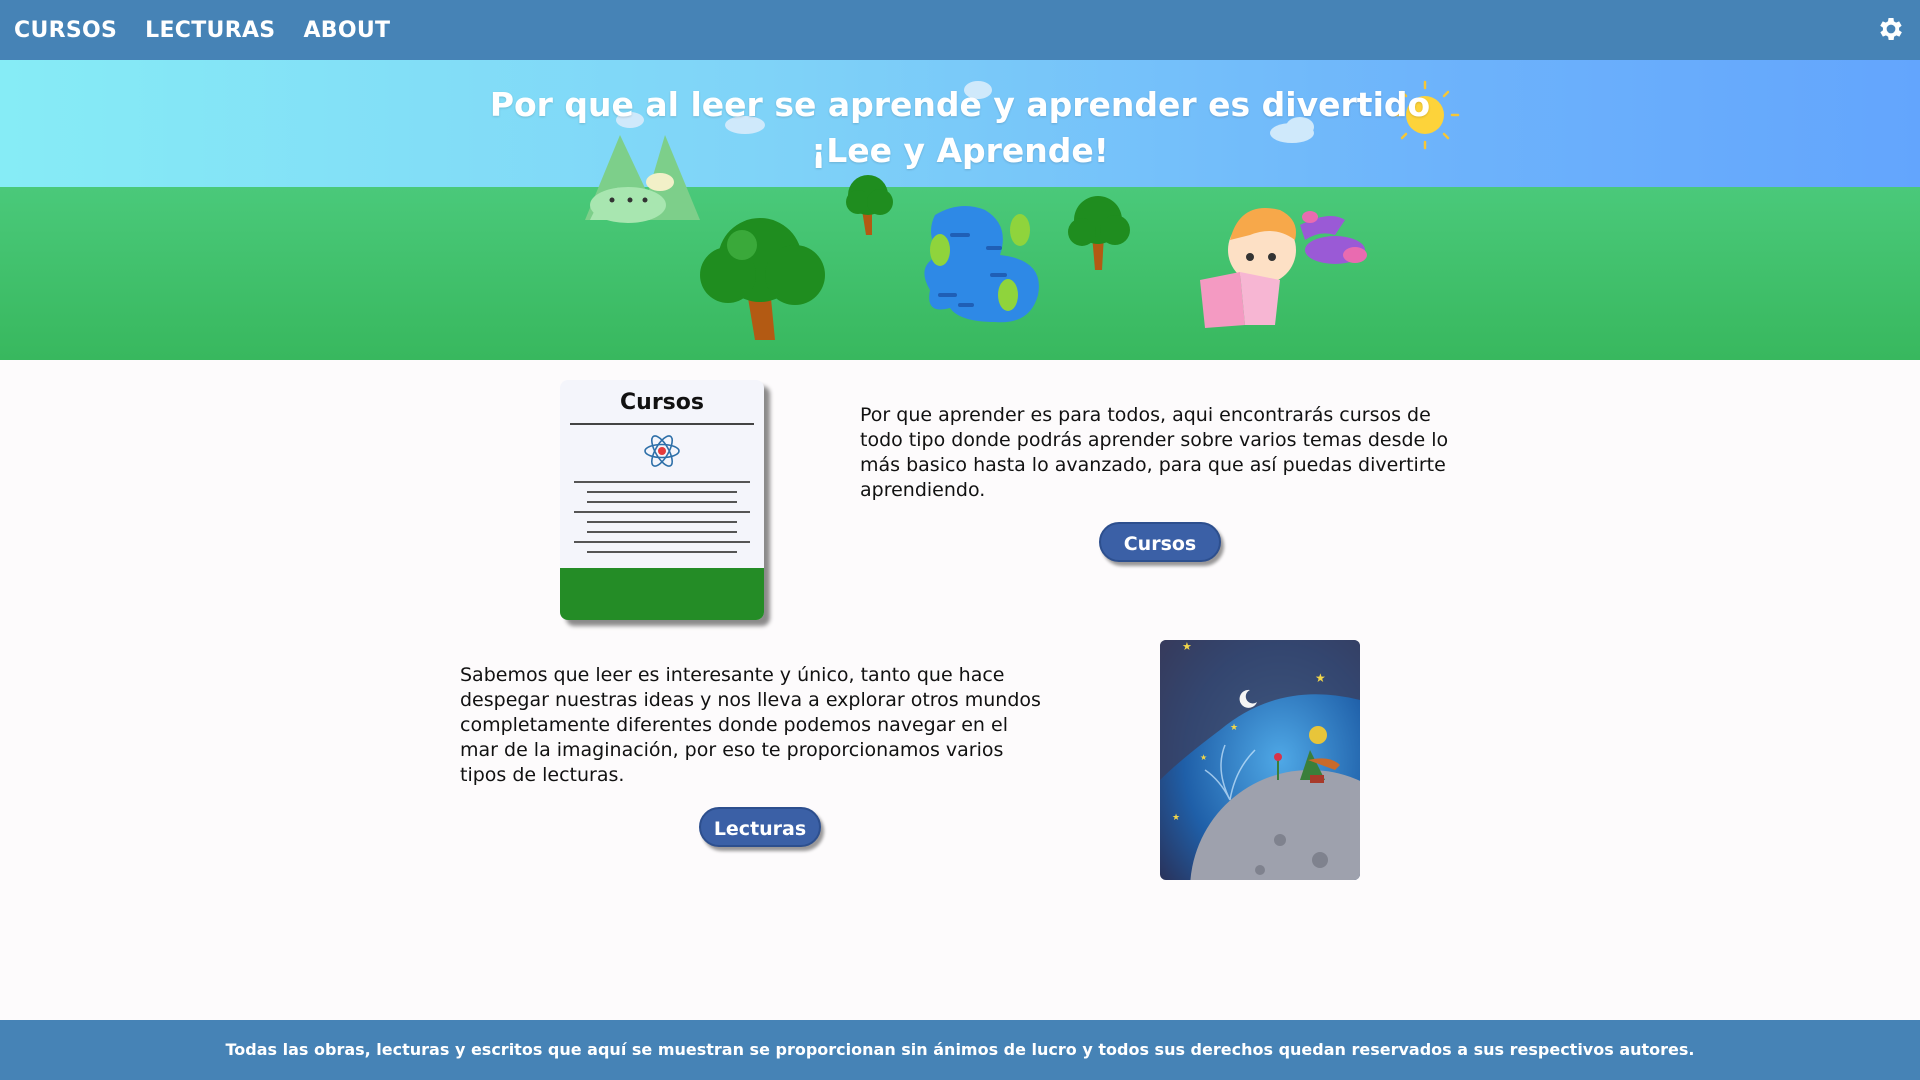 This screenshot has height=1080, width=1920. What do you see at coordinates (960, 30) in the screenshot?
I see `top-navbar: CURSOS LECTURAS ABOUT` at bounding box center [960, 30].